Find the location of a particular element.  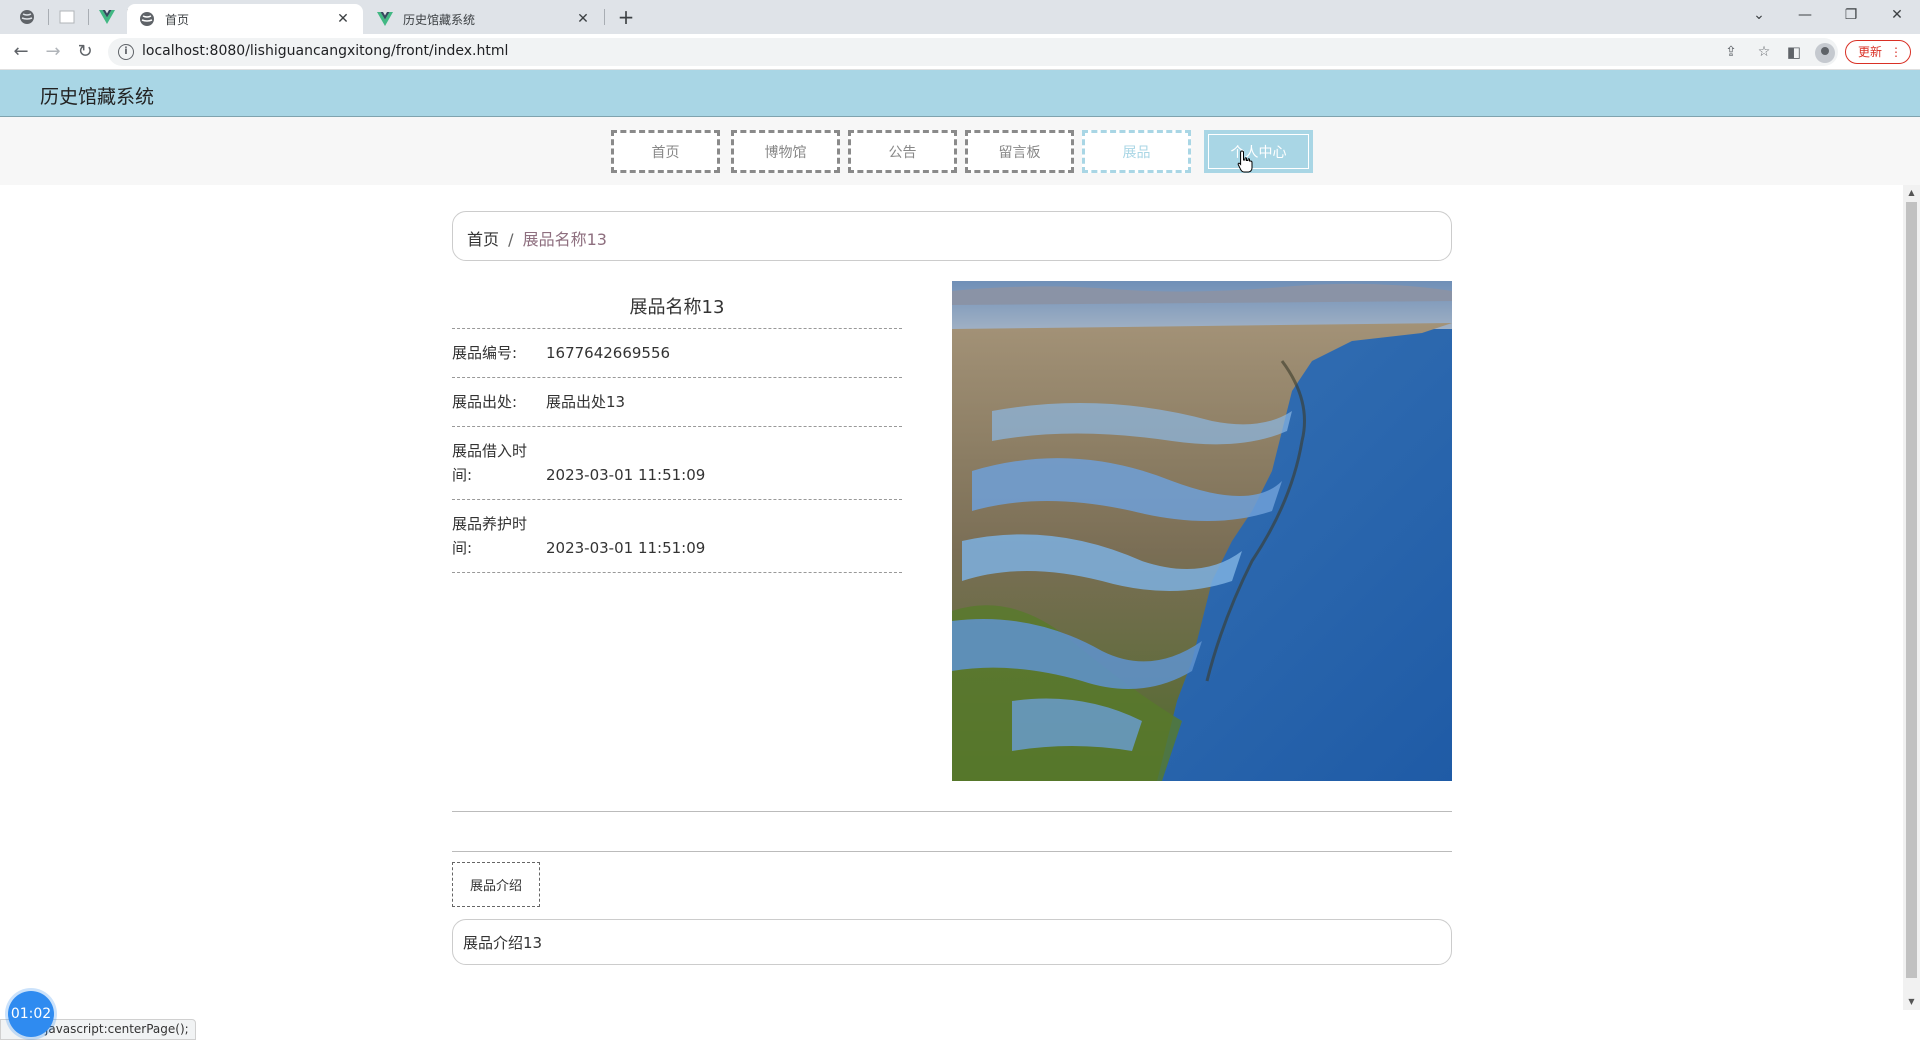

side-panel-icon: ◧ is located at coordinates (1794, 52).